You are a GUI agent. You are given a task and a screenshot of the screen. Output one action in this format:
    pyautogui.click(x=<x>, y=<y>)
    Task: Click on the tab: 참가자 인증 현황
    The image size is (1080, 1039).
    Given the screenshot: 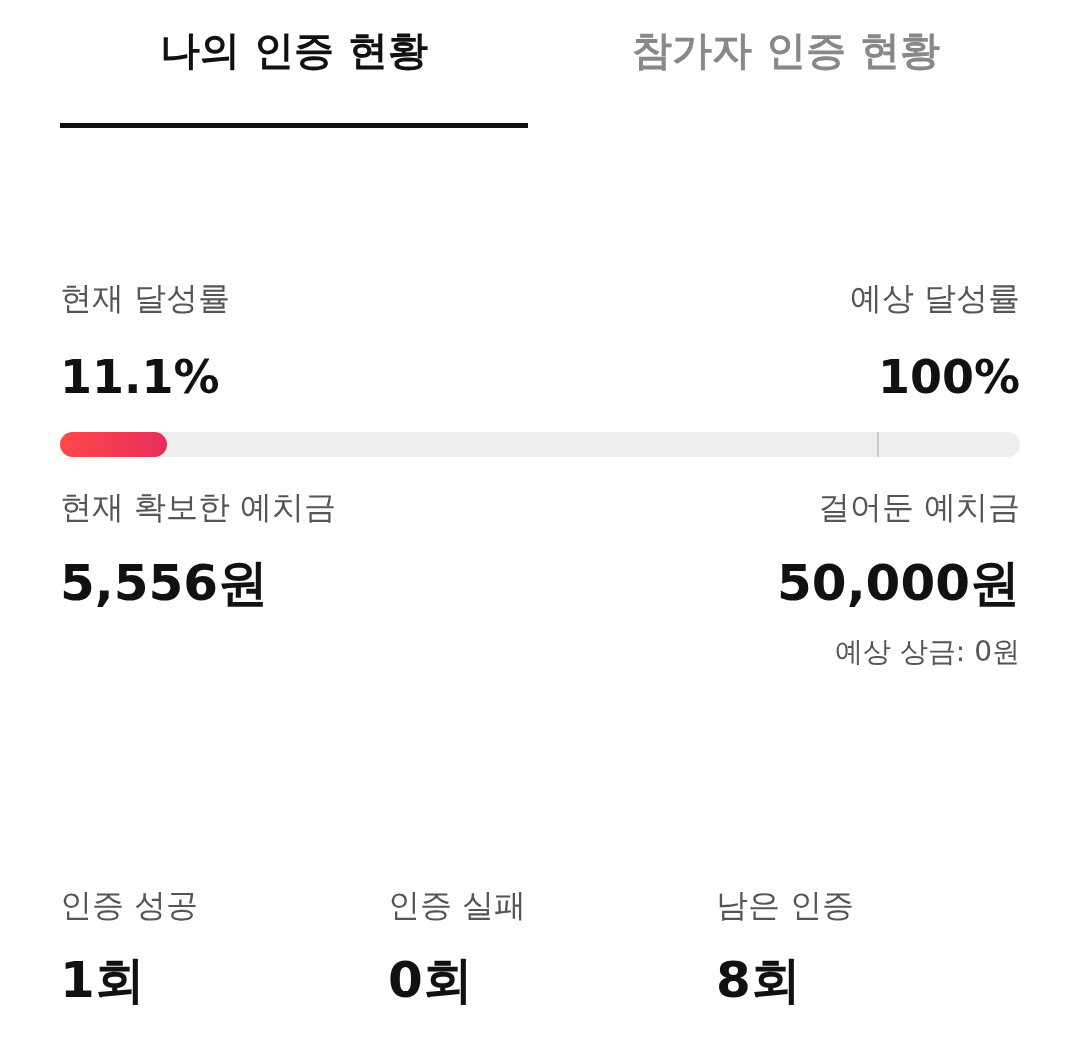 What is the action you would take?
    pyautogui.click(x=786, y=64)
    